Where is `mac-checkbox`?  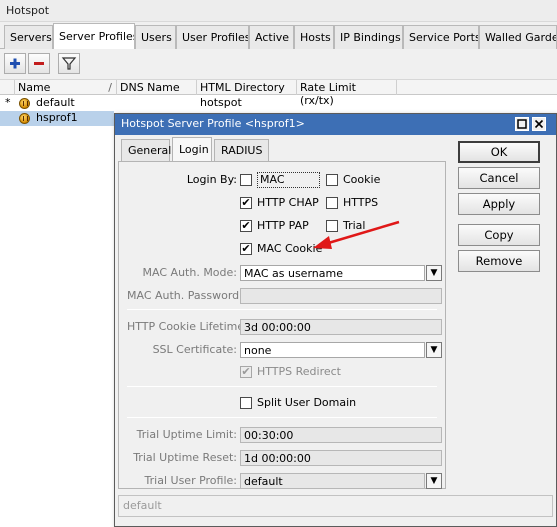 mac-checkbox is located at coordinates (246, 180).